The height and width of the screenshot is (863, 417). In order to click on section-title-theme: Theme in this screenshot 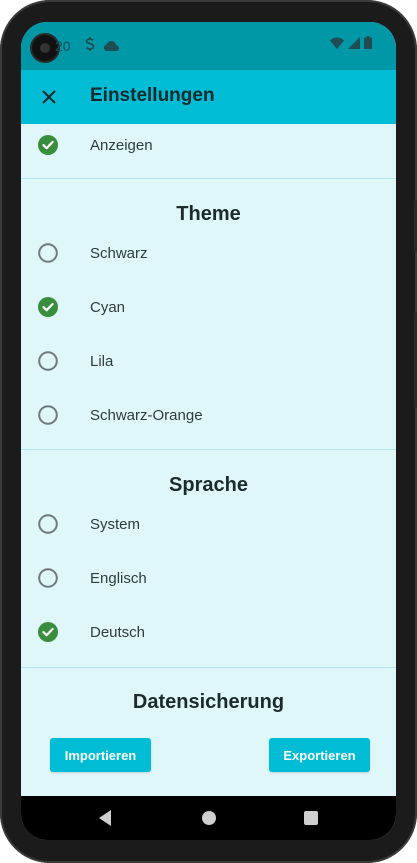, I will do `click(208, 214)`.